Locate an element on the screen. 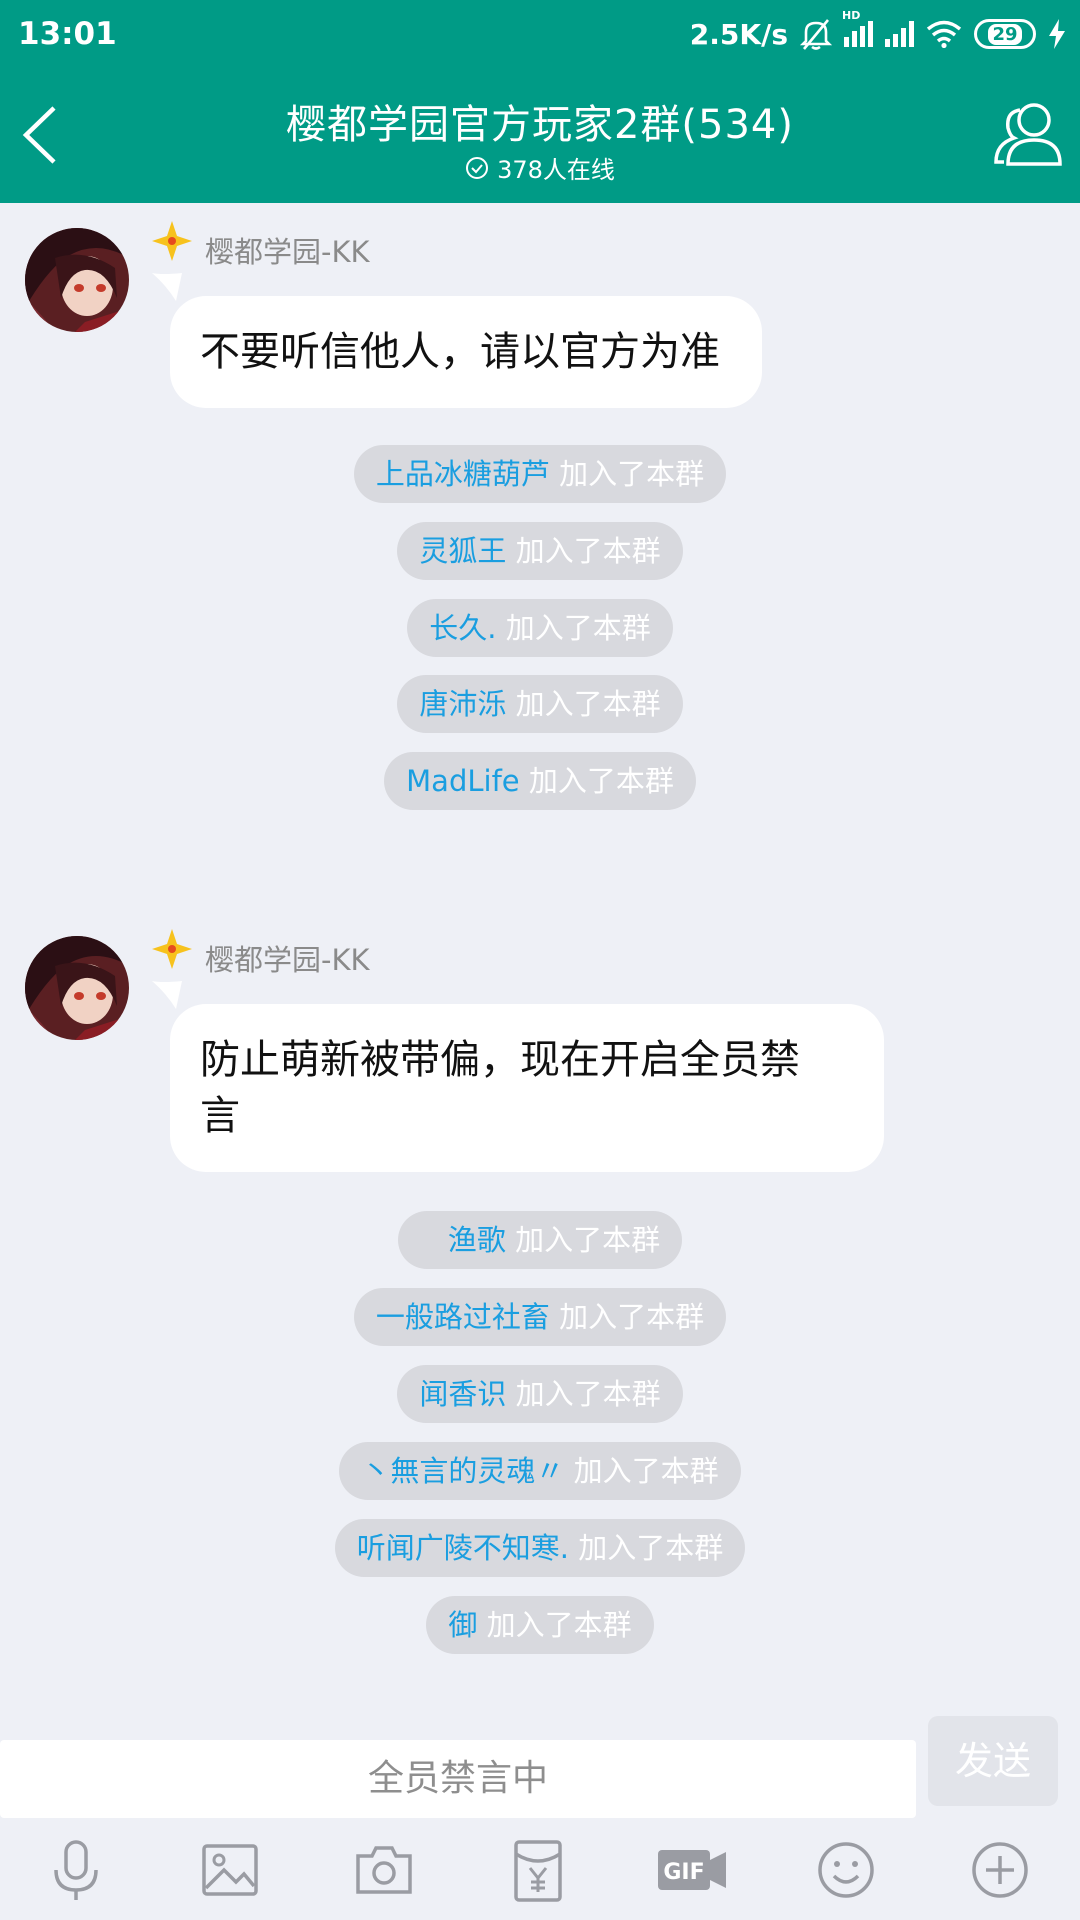 The height and width of the screenshot is (1920, 1080). image-icon is located at coordinates (230, 1870).